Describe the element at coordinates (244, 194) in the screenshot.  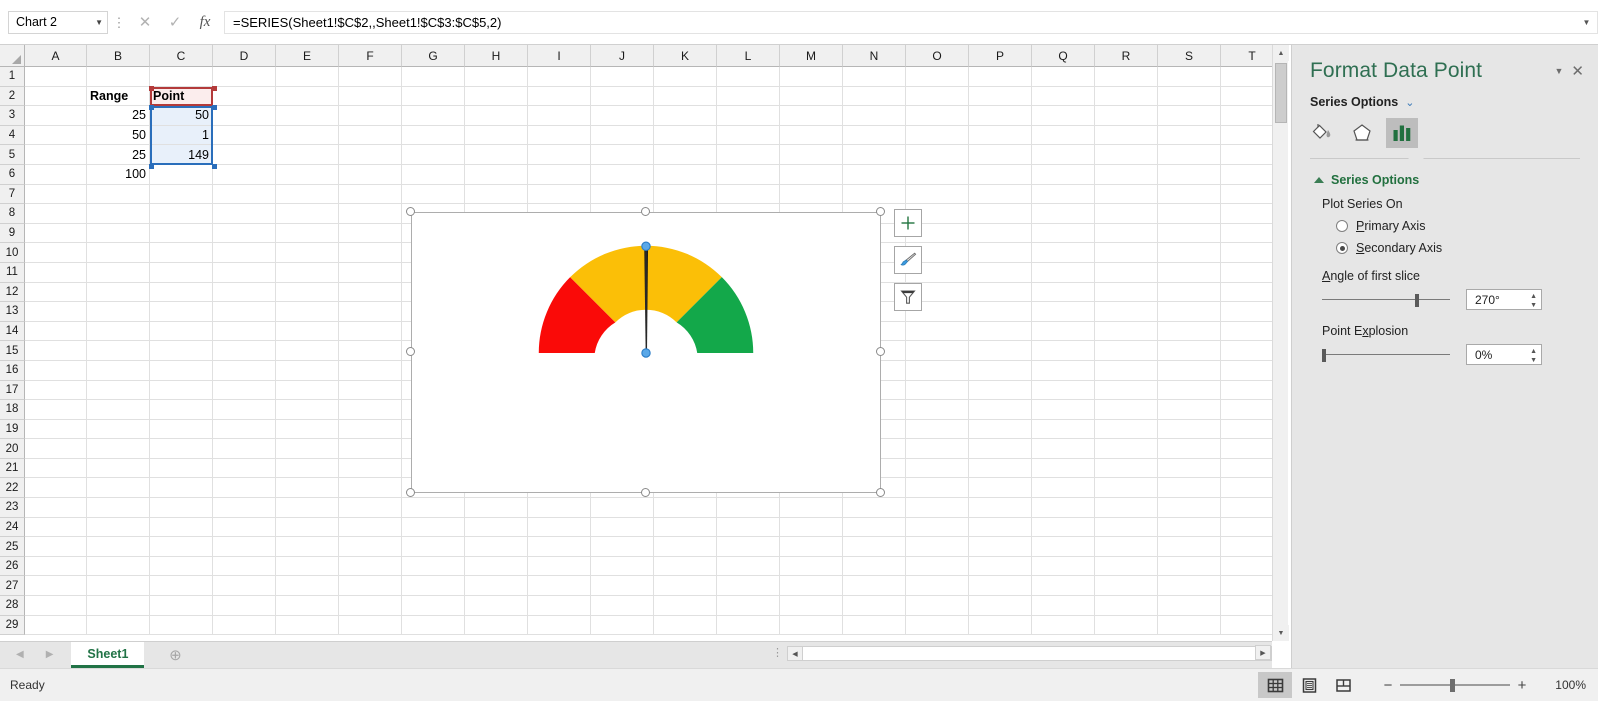
I see `cell-D7` at that location.